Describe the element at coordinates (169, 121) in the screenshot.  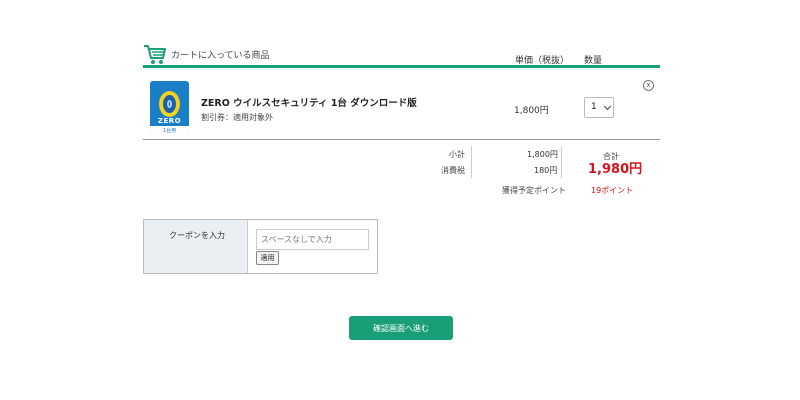
I see `product-logo-text: ZERO` at that location.